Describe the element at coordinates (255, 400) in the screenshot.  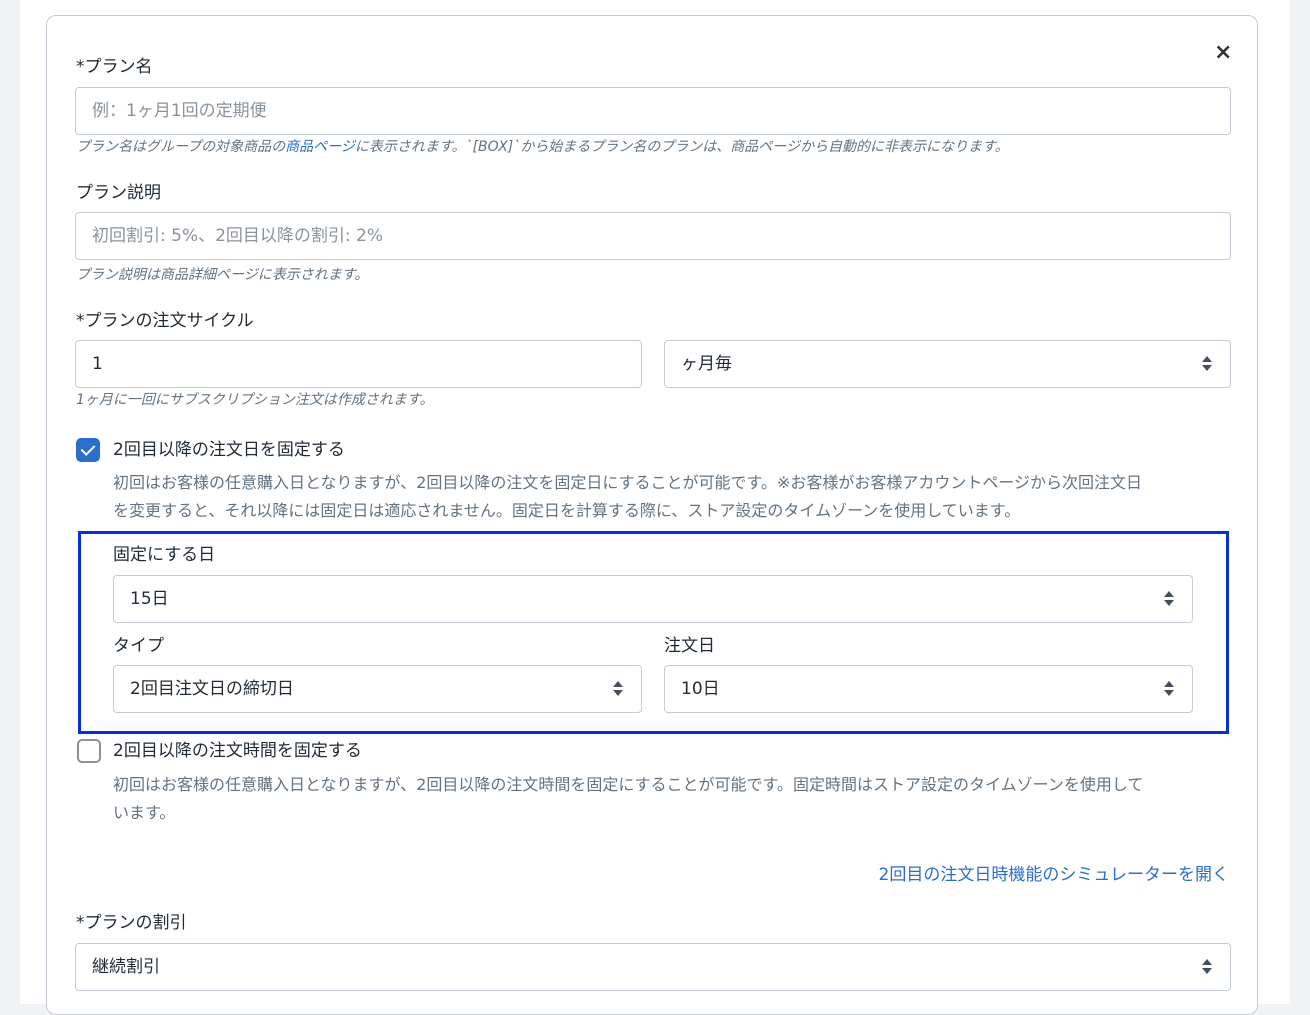
I see `order-cycle-help: 1ヶ月に一回にサブスクリプション注文は作成されます。` at that location.